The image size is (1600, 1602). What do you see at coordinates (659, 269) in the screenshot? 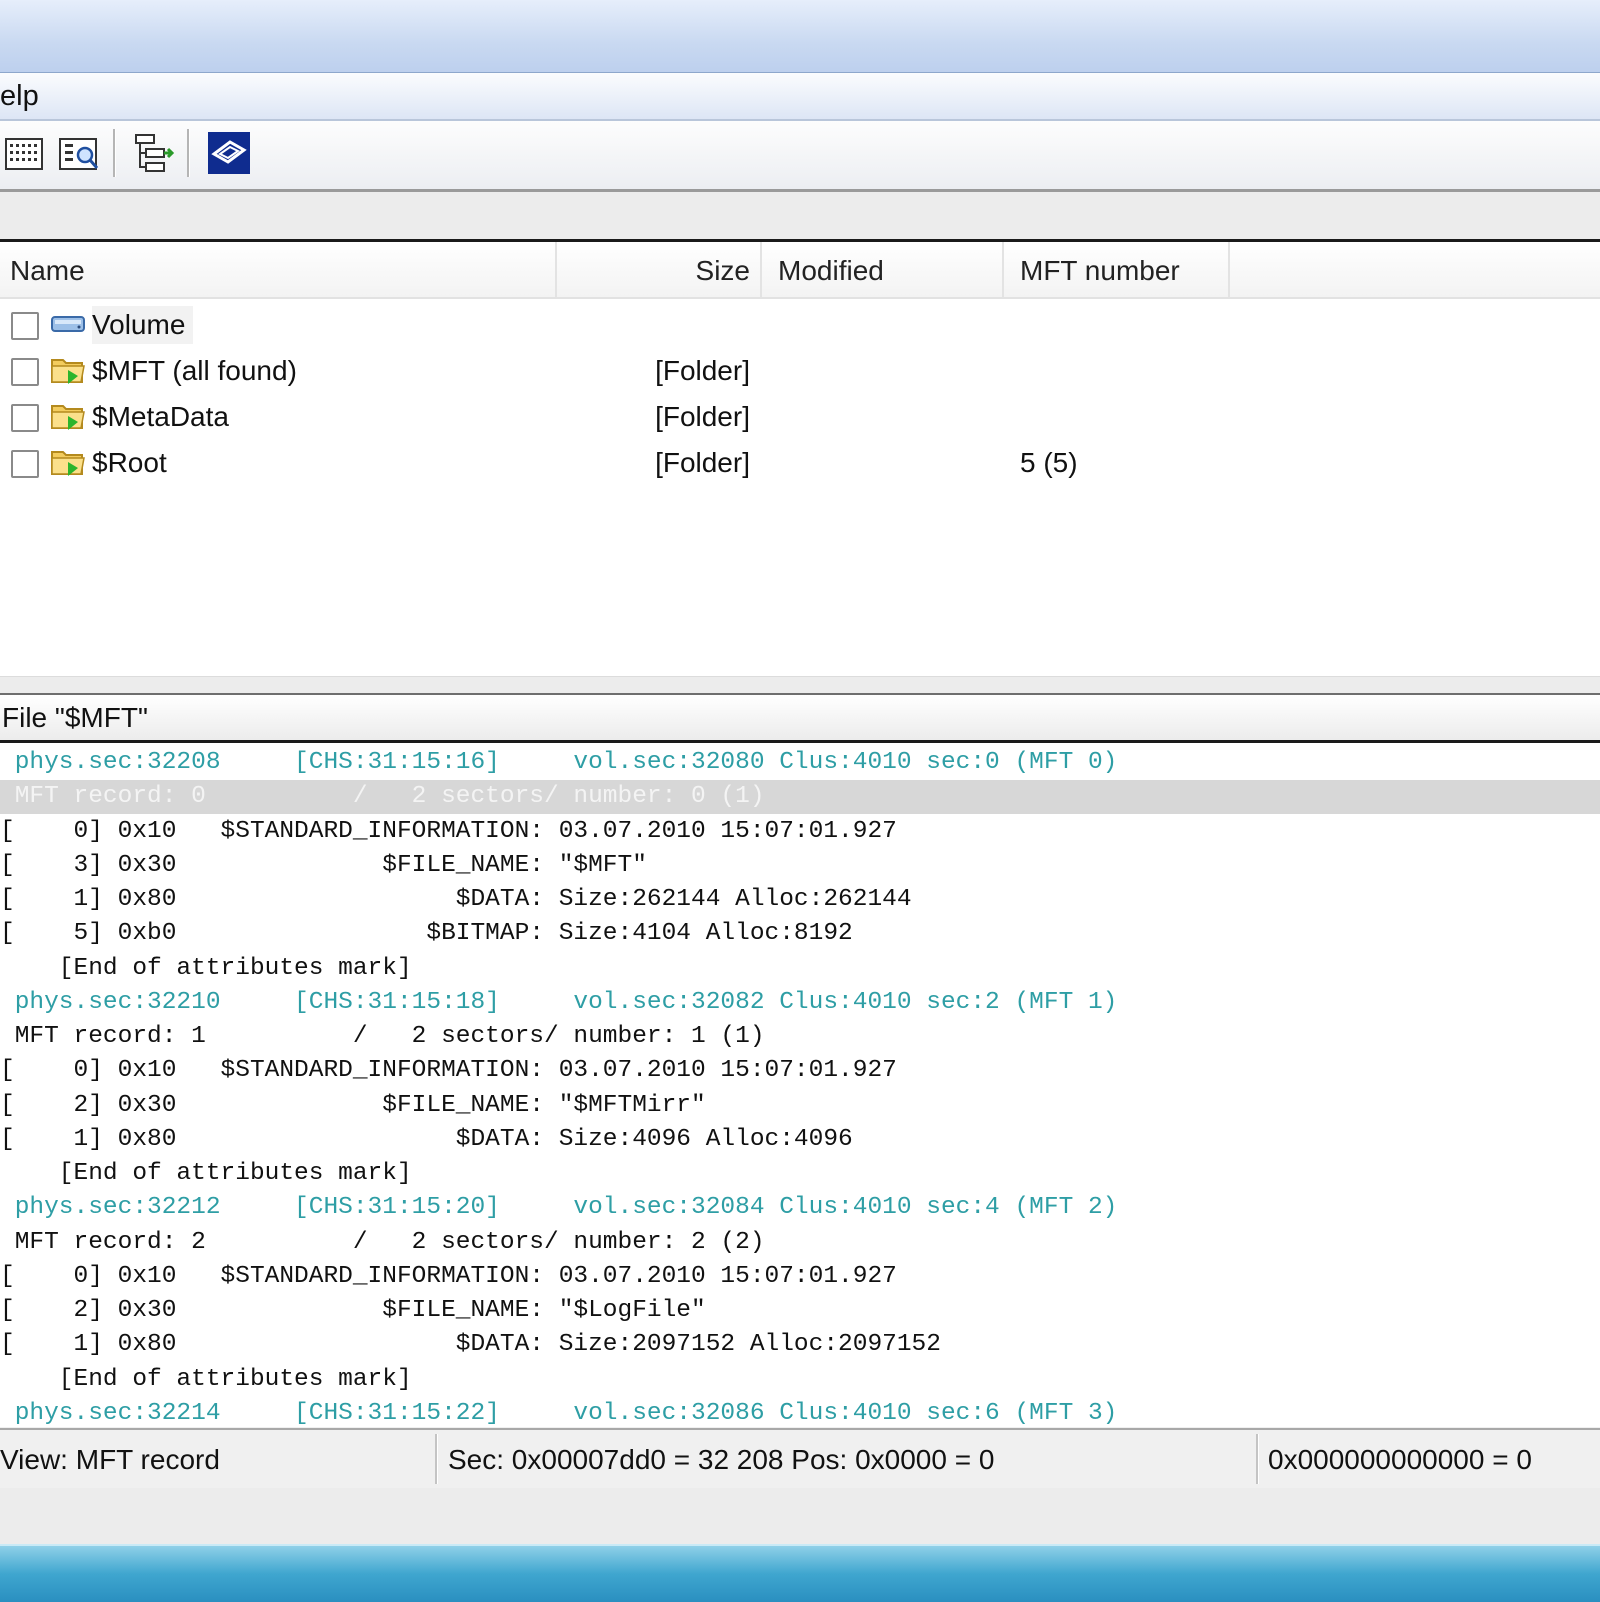
I see `column-size: Size` at bounding box center [659, 269].